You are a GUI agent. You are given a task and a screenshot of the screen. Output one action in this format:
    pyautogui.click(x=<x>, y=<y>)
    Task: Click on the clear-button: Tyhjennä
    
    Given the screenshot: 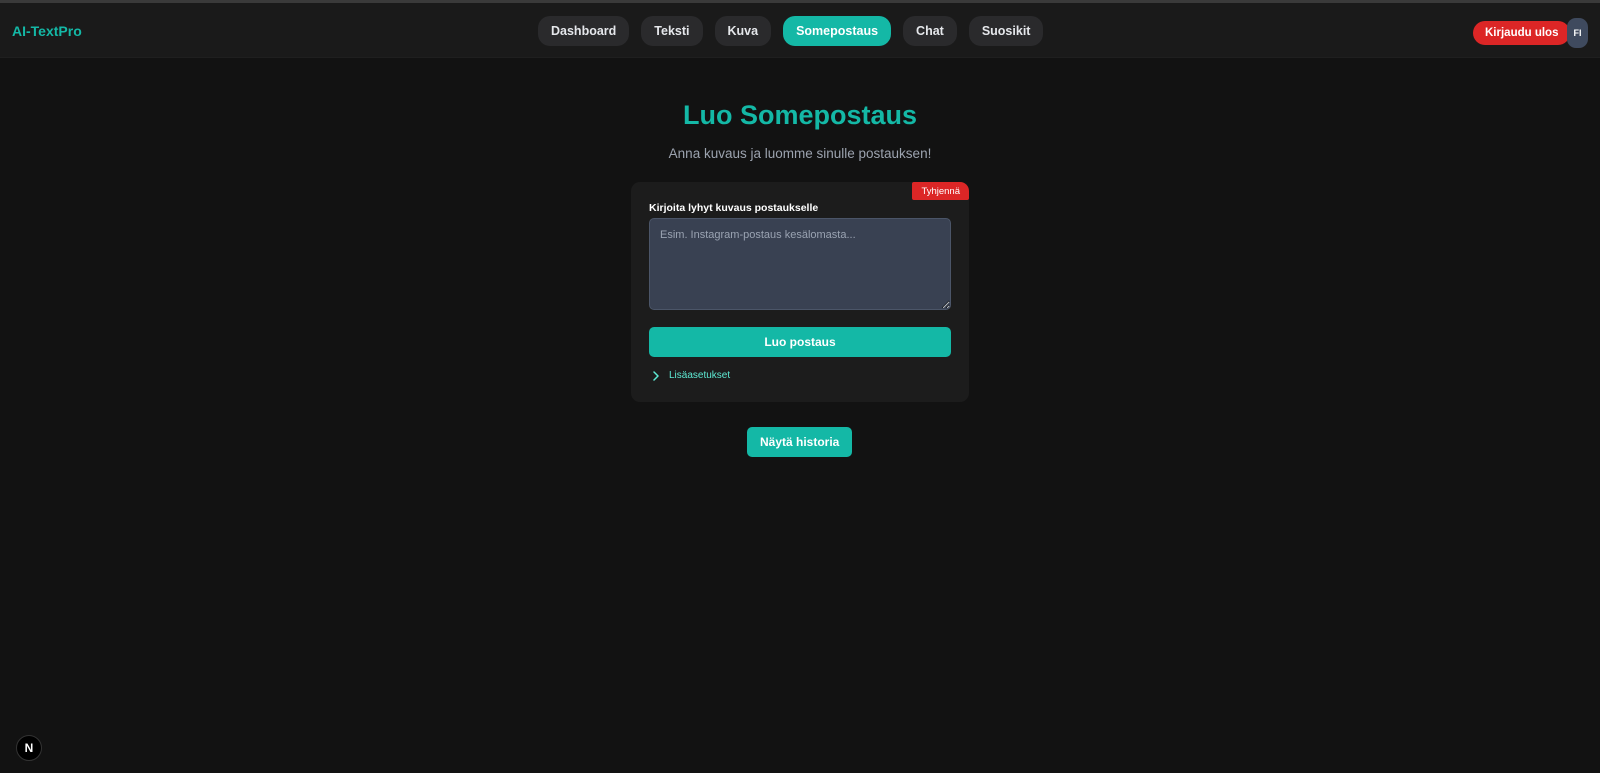 What is the action you would take?
    pyautogui.click(x=940, y=191)
    